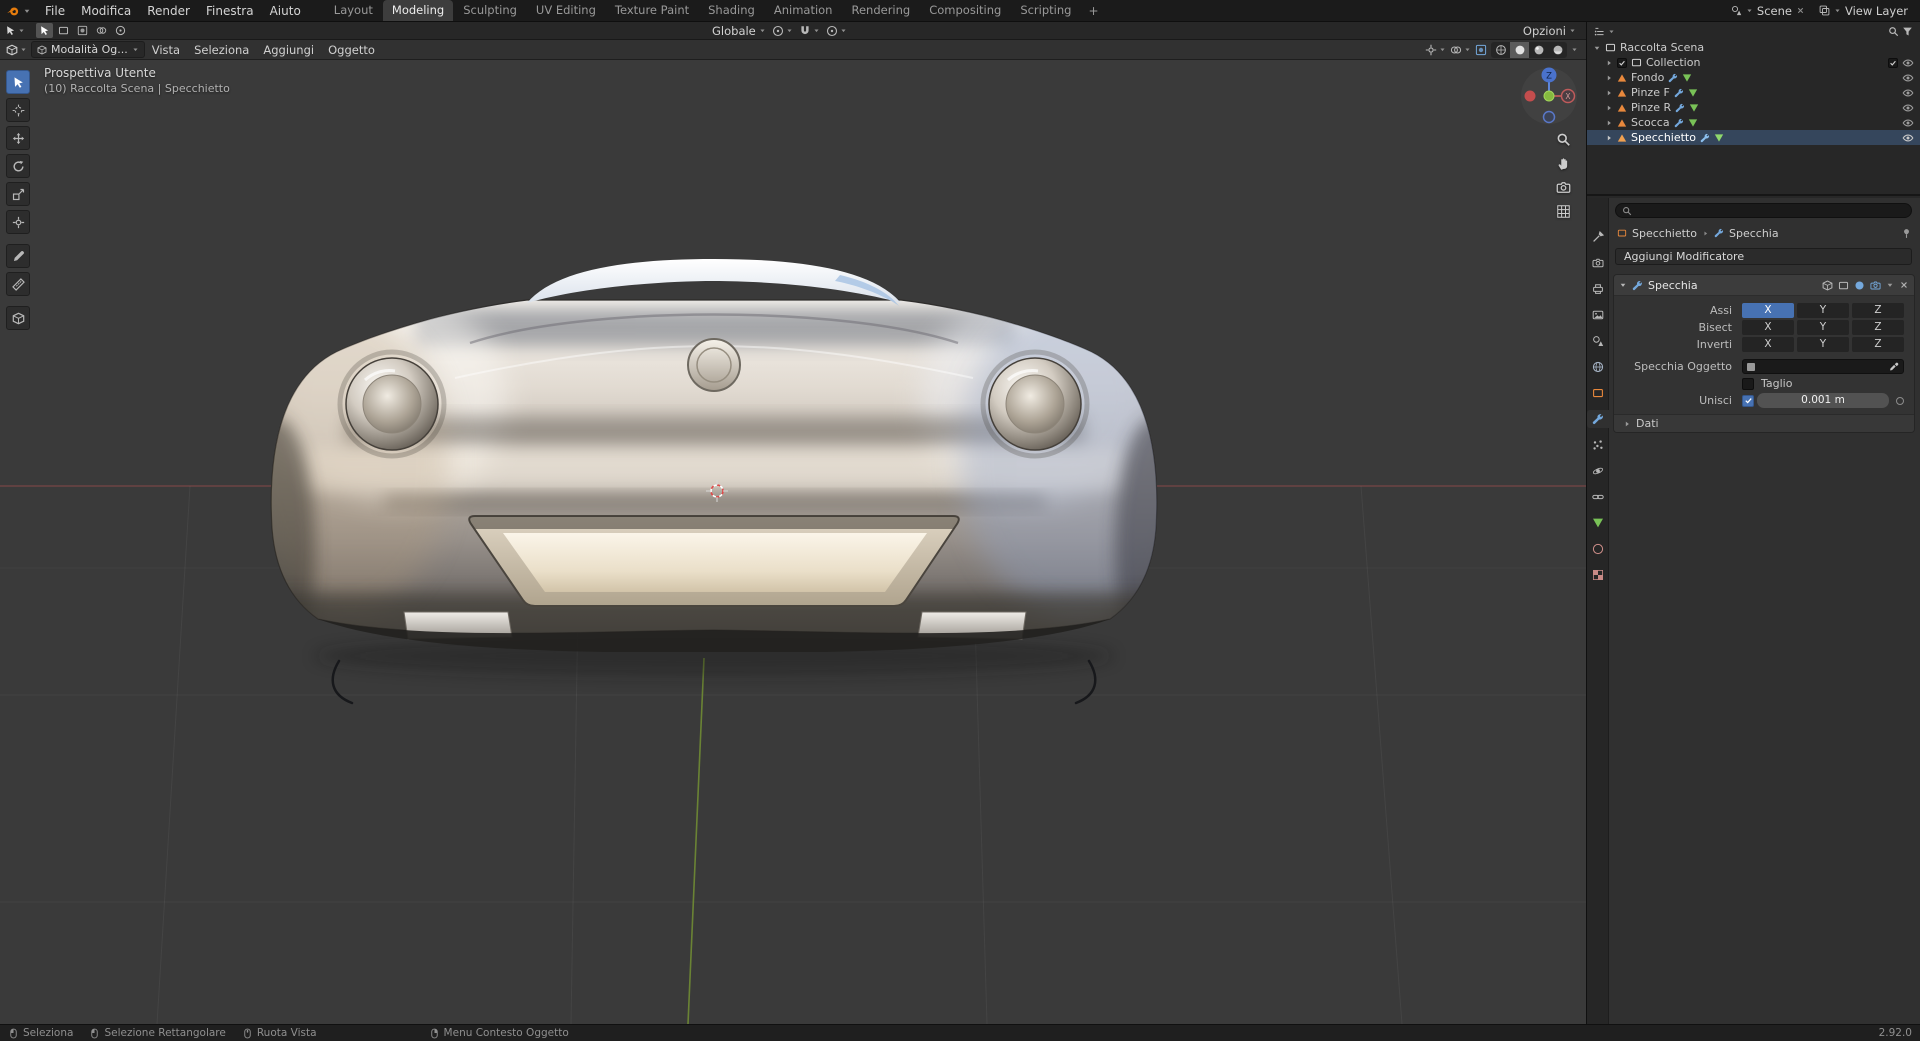 The height and width of the screenshot is (1041, 1920). Describe the element at coordinates (1878, 310) in the screenshot. I see `axis-z-button: Z` at that location.